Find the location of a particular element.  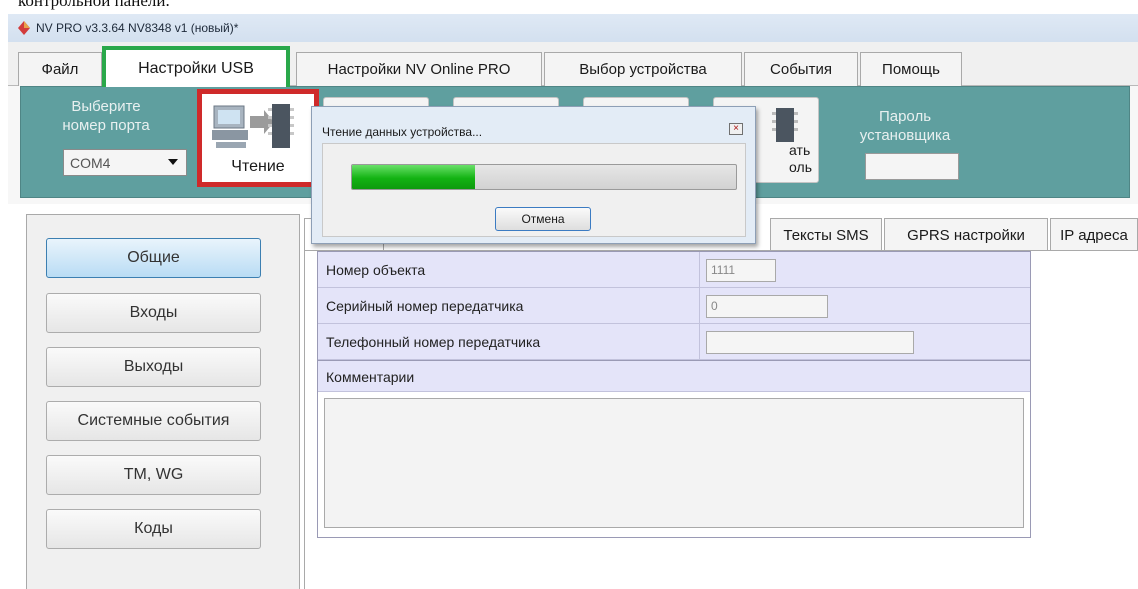

cropped-caption-text: контрольной панели. is located at coordinates (94, 5).